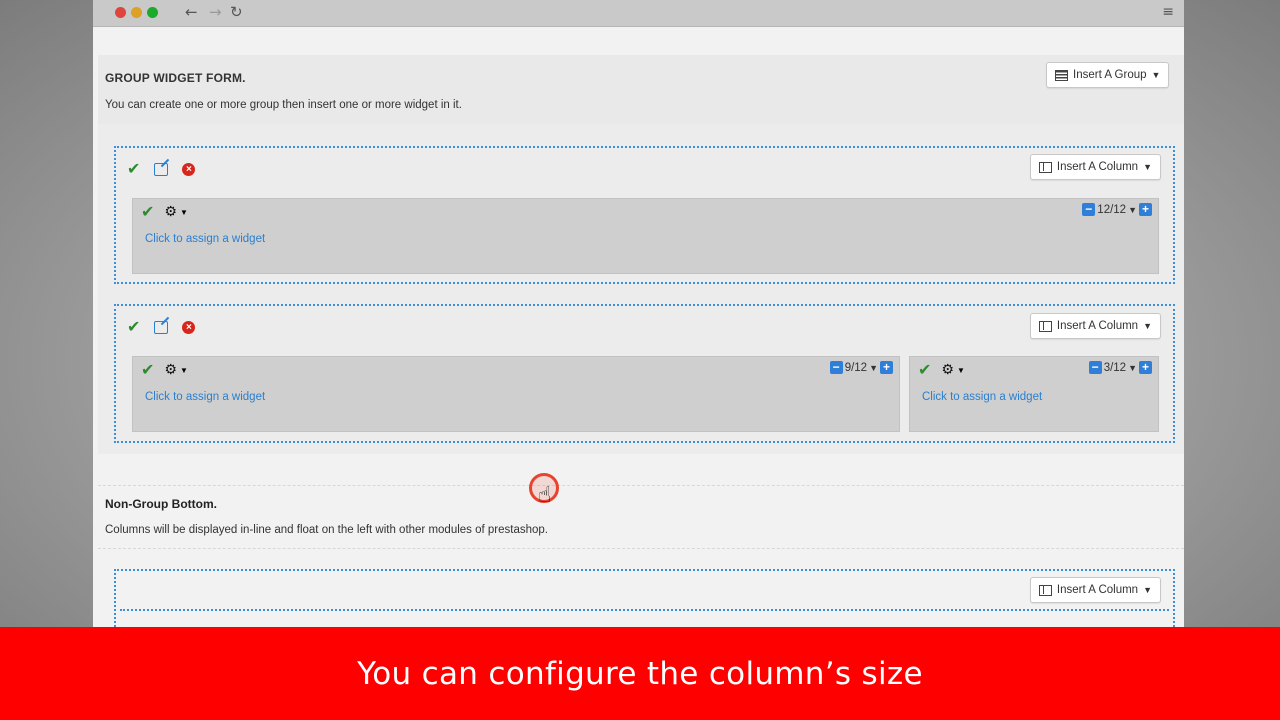  Describe the element at coordinates (1061, 75) in the screenshot. I see `list-icon` at that location.